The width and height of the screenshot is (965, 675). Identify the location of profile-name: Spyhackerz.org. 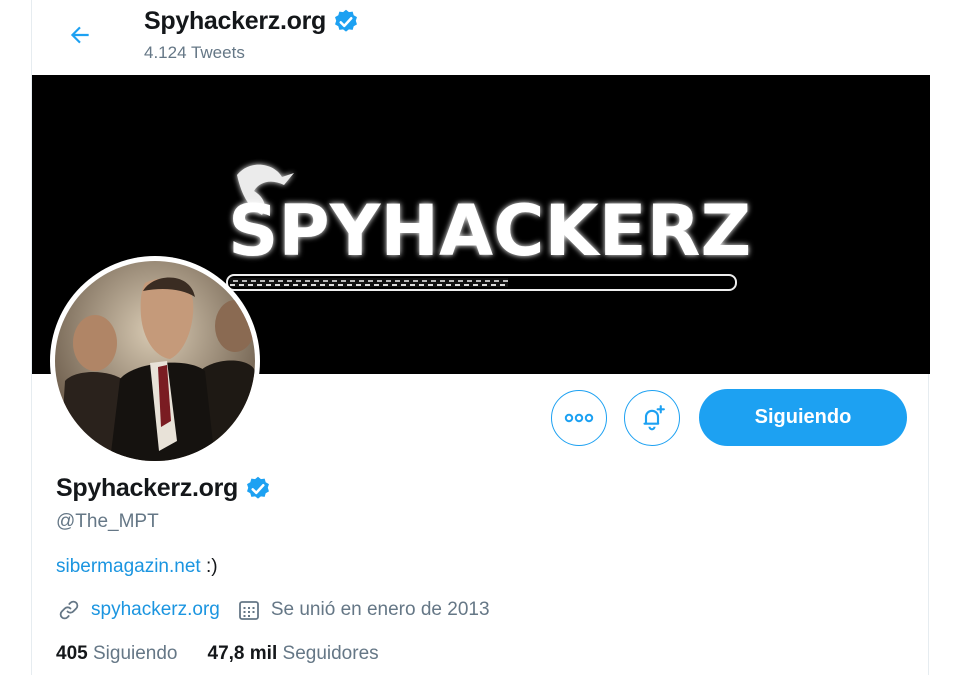
(164, 488).